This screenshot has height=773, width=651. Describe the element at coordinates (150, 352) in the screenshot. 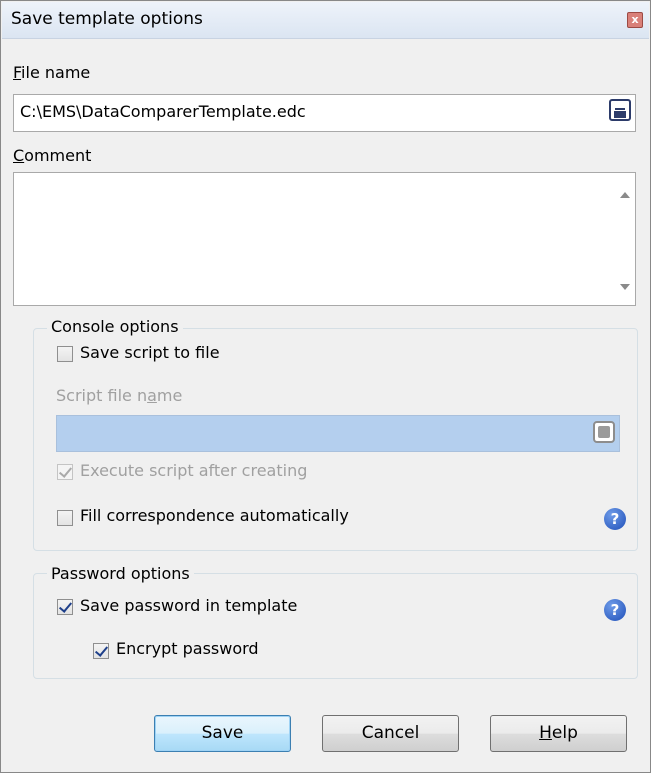

I see `save-script-label: Save script to file` at that location.